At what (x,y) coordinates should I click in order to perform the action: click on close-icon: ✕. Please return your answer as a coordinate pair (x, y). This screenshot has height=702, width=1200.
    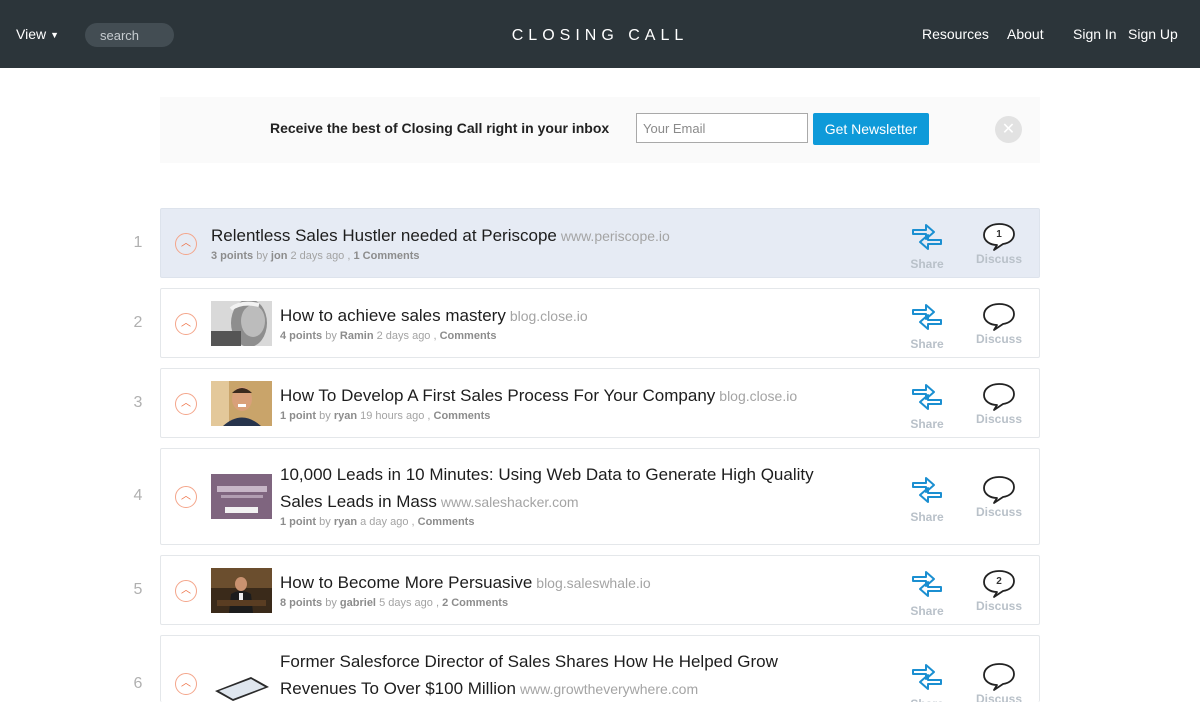
    Looking at the image, I should click on (1008, 129).